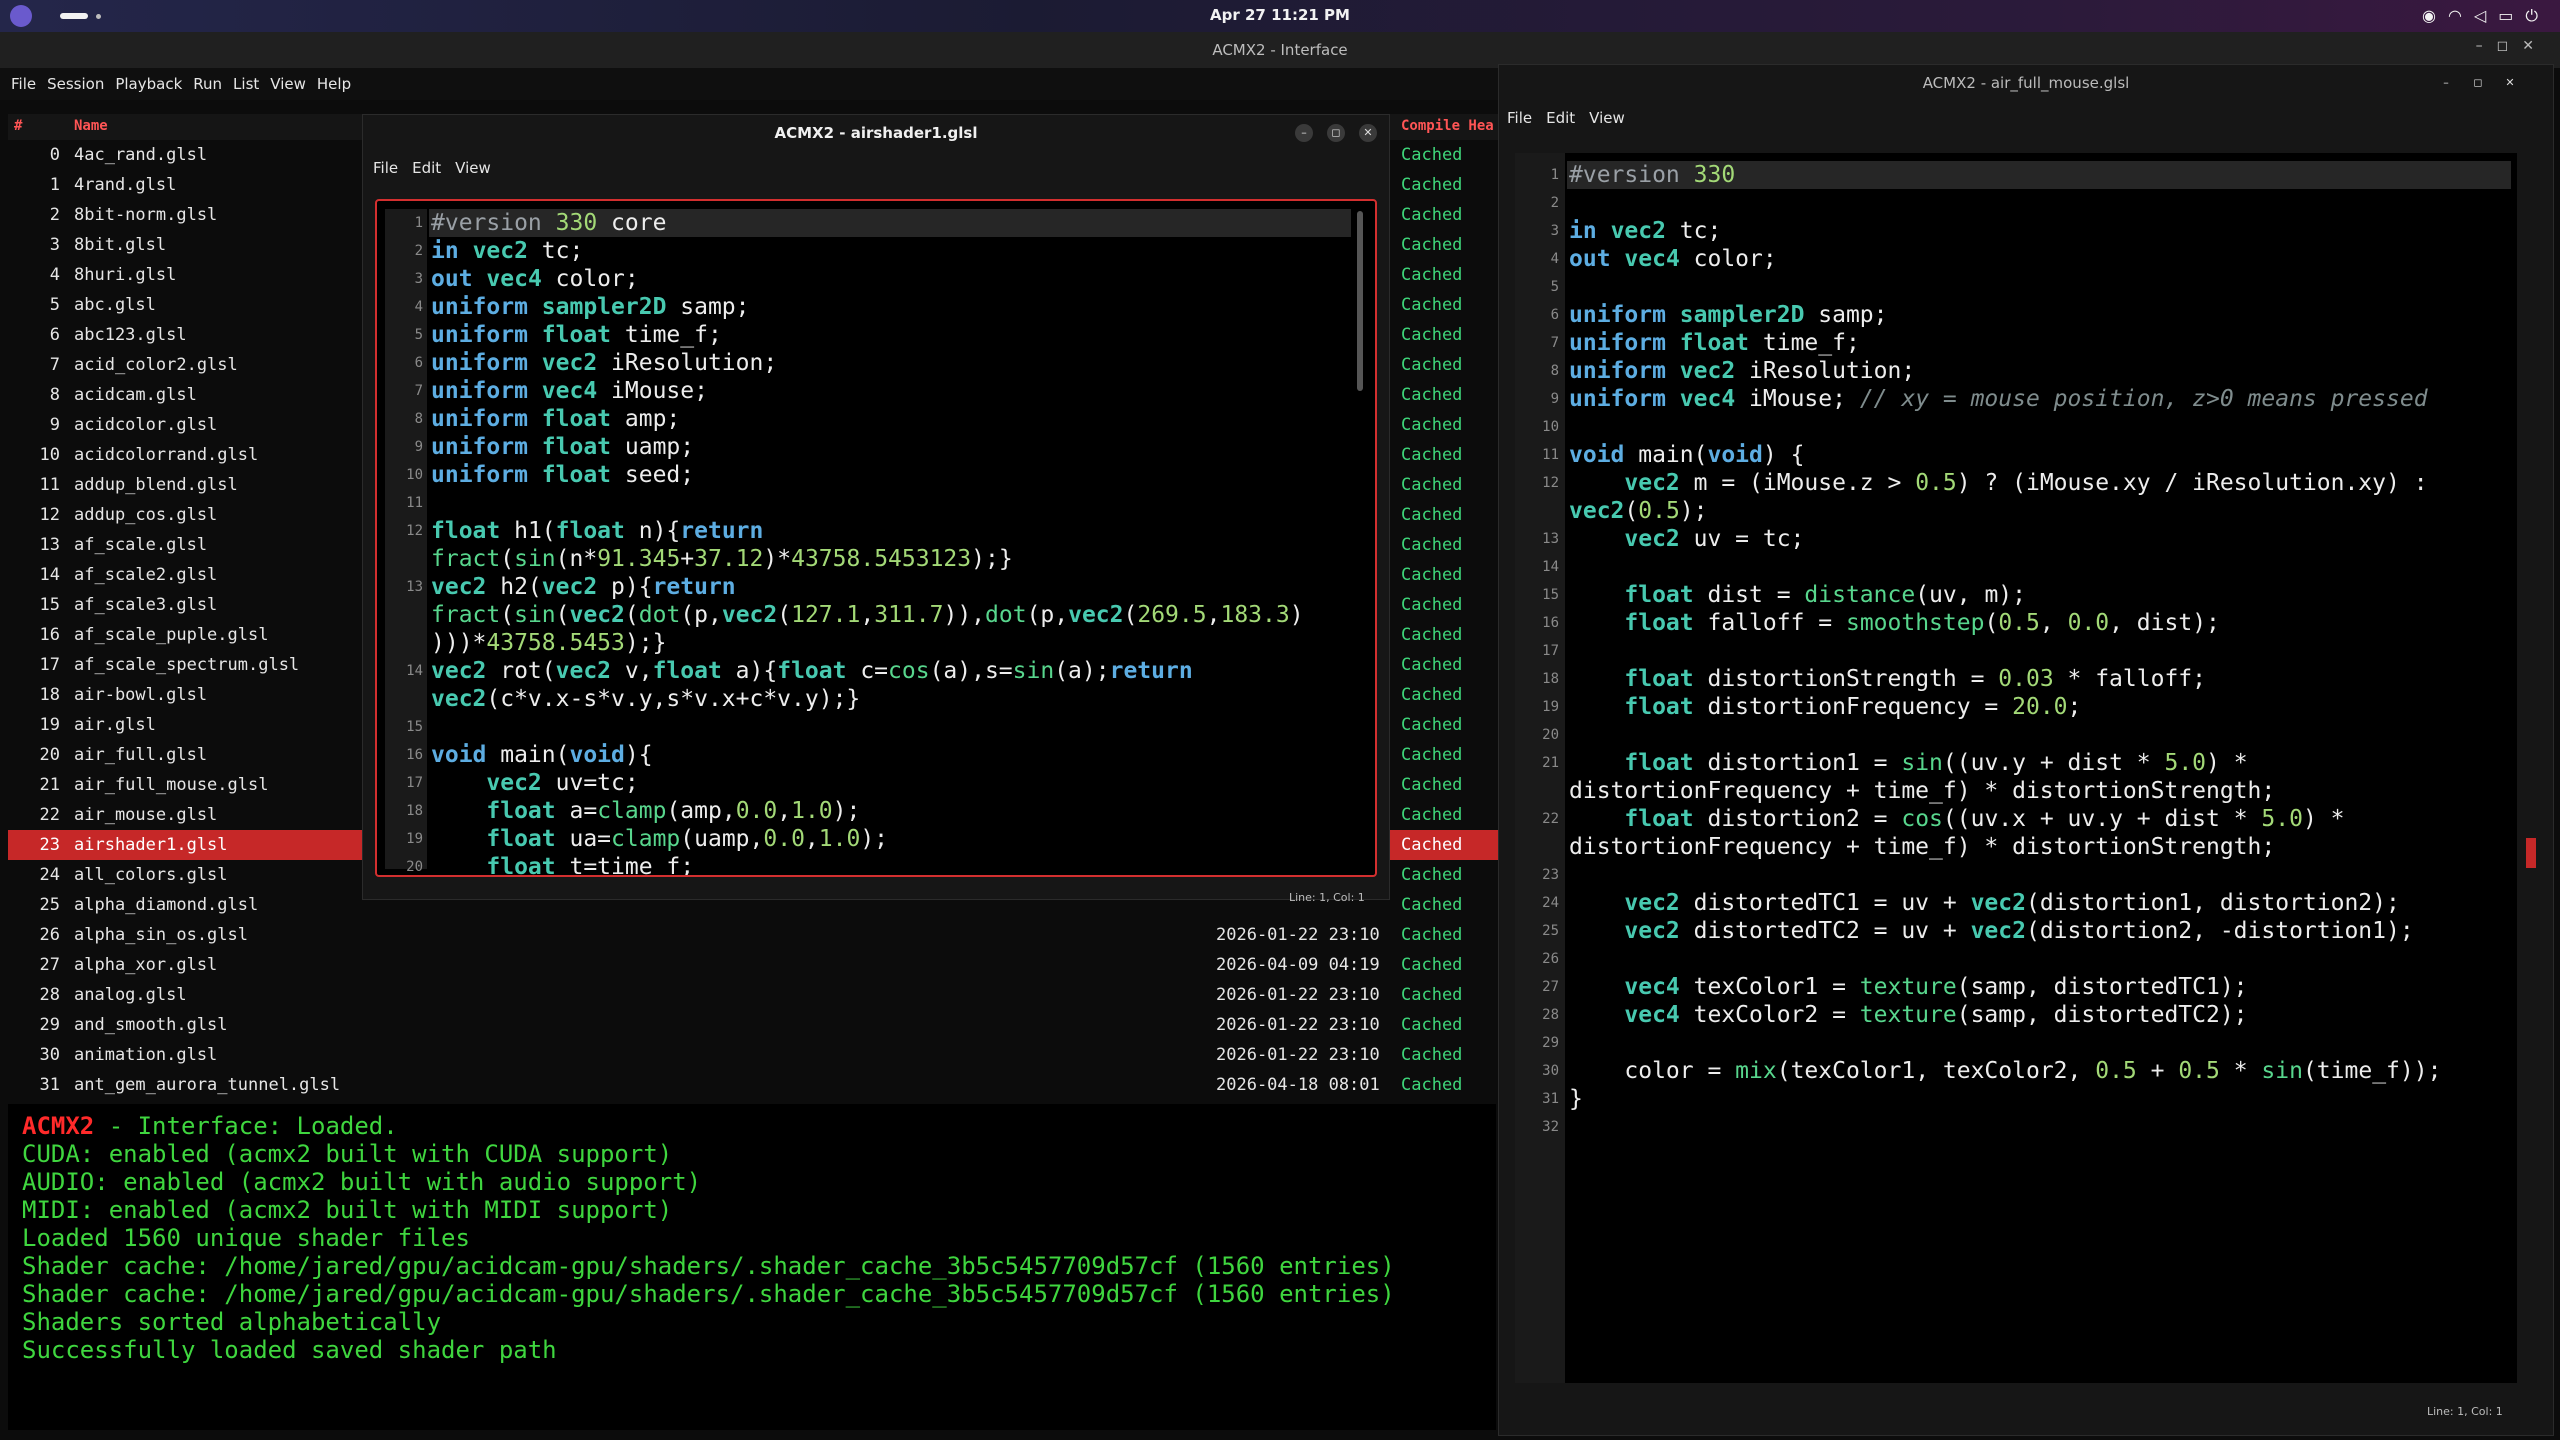 The width and height of the screenshot is (2560, 1440). I want to click on steam-icon: ◉, so click(2435, 15).